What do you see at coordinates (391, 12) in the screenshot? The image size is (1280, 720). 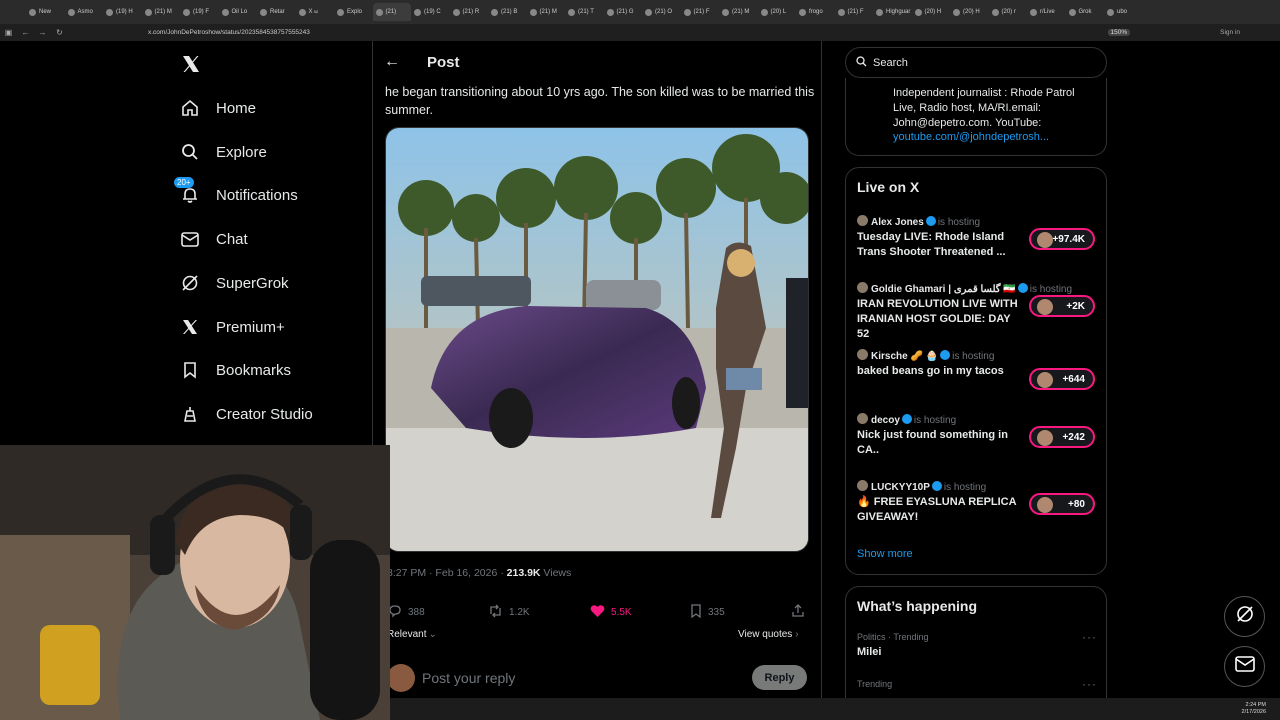 I see `browser-tab: (21)` at bounding box center [391, 12].